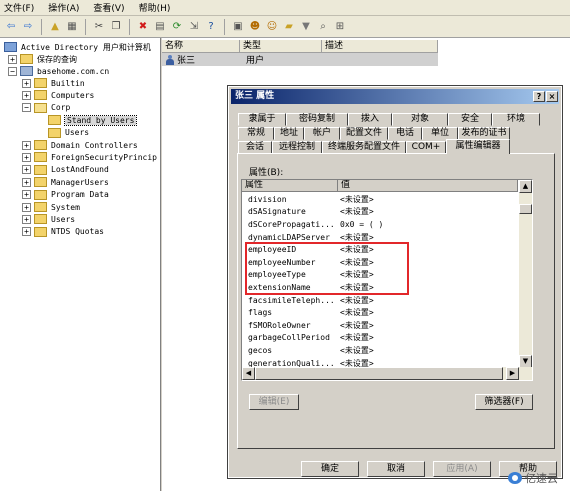 This screenshot has height=491, width=570. Describe the element at coordinates (289, 27) in the screenshot. I see `new-ou-icon: ▰` at that location.